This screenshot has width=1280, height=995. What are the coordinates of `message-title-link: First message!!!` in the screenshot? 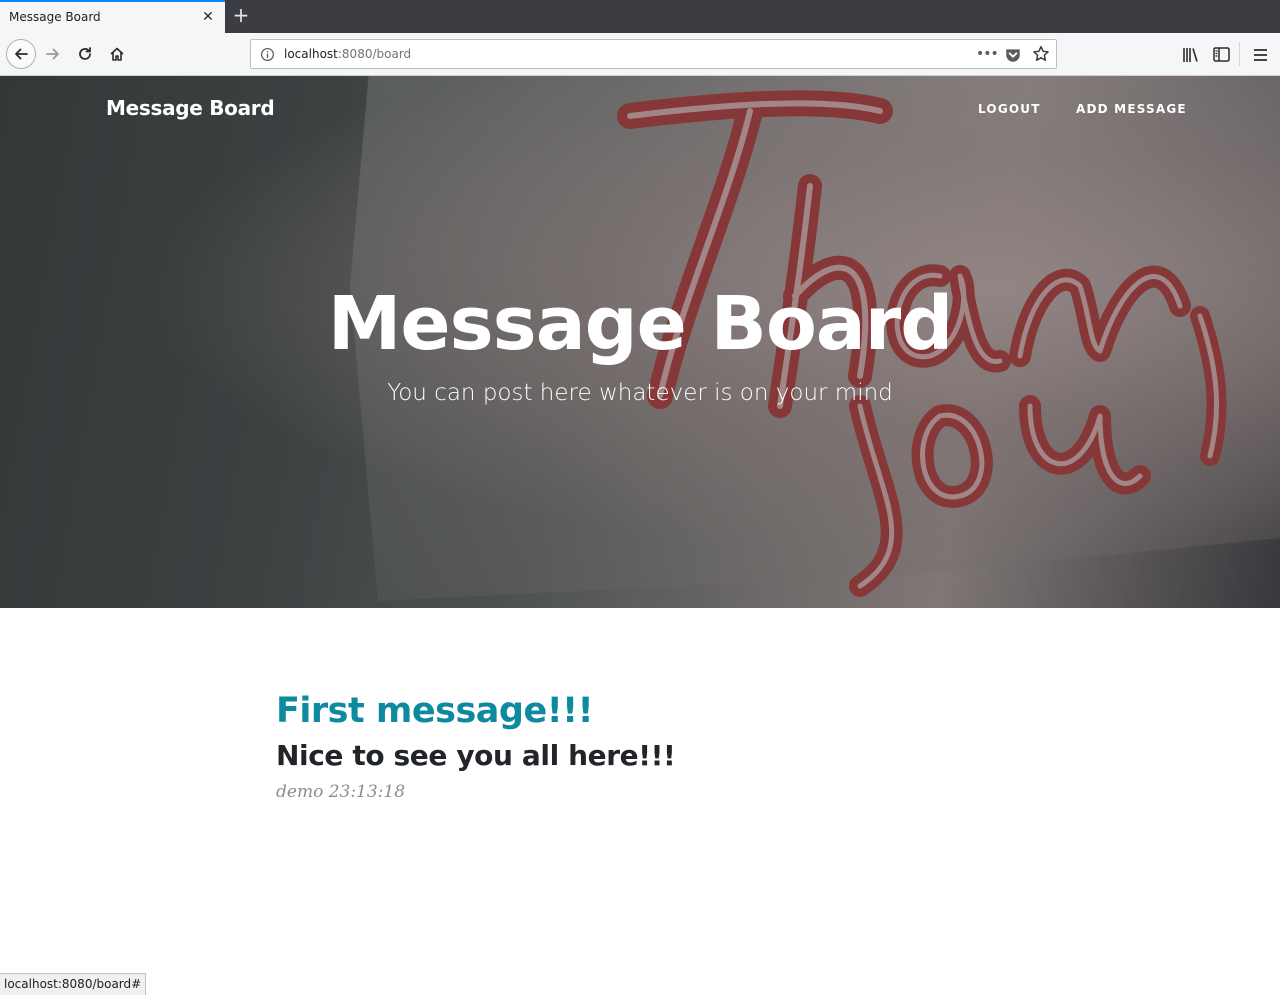 It's located at (640, 711).